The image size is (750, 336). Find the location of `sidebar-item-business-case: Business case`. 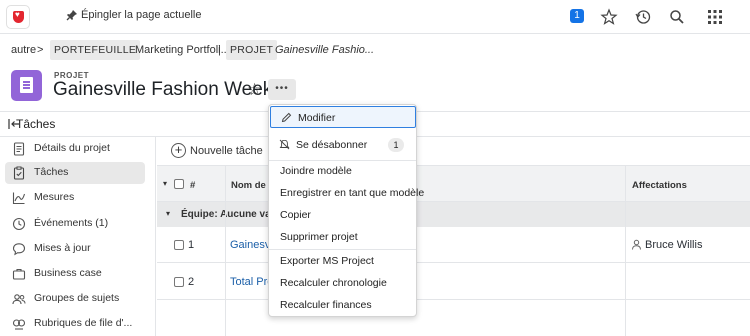

sidebar-item-business-case: Business case is located at coordinates (75, 274).